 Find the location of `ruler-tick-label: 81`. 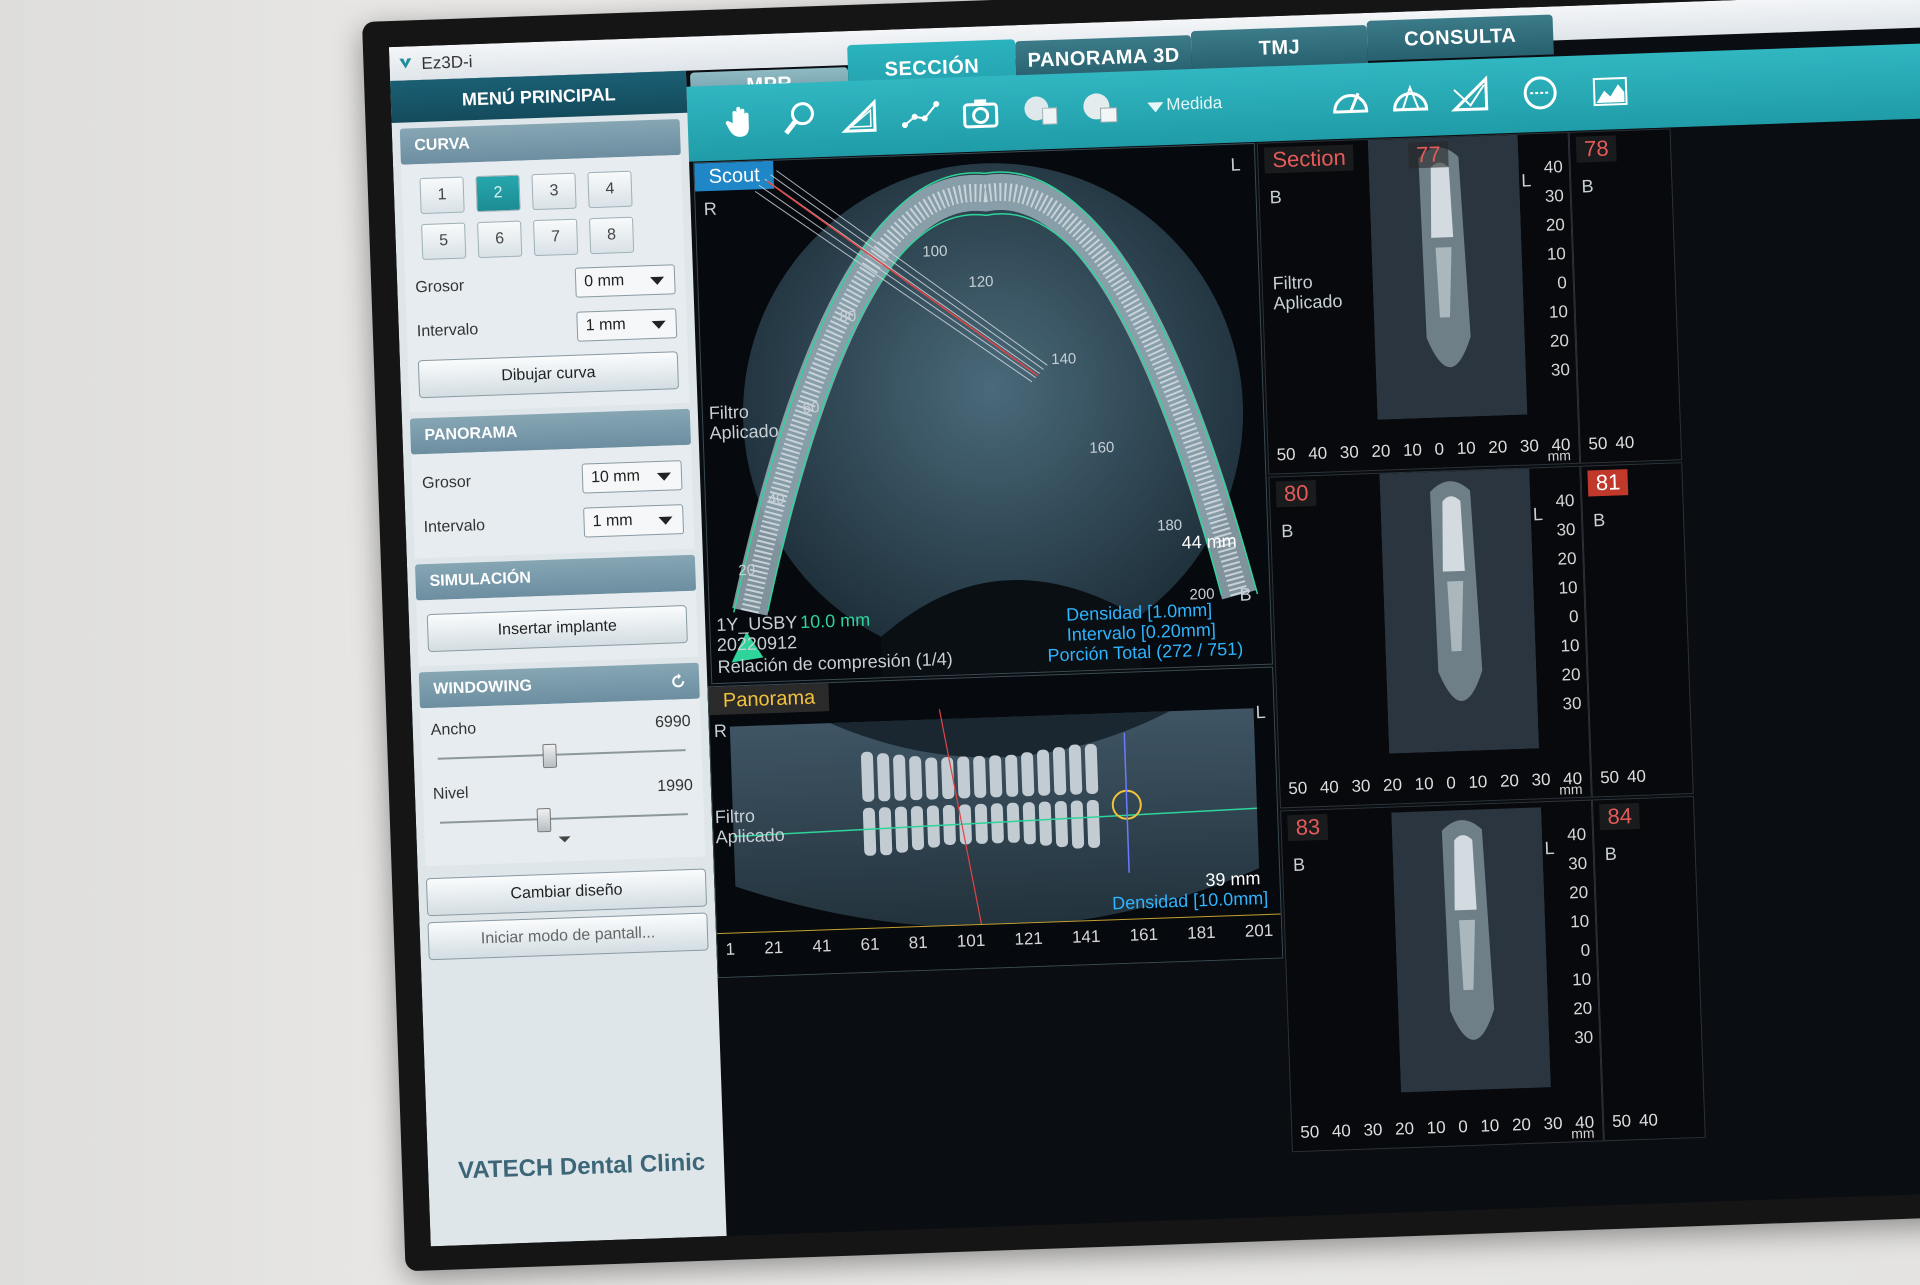

ruler-tick-label: 81 is located at coordinates (918, 942).